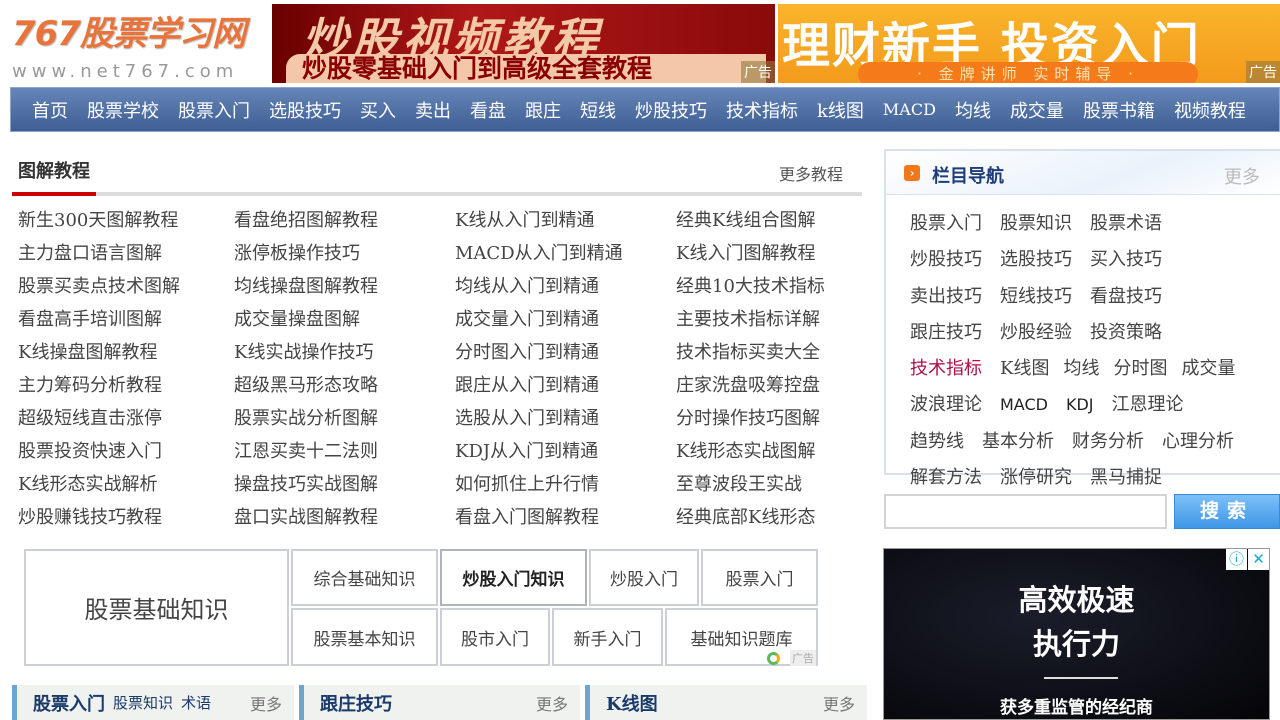 The height and width of the screenshot is (720, 1280). Describe the element at coordinates (344, 455) in the screenshot. I see `tutorial-link: 江恩买卖十二法则` at that location.